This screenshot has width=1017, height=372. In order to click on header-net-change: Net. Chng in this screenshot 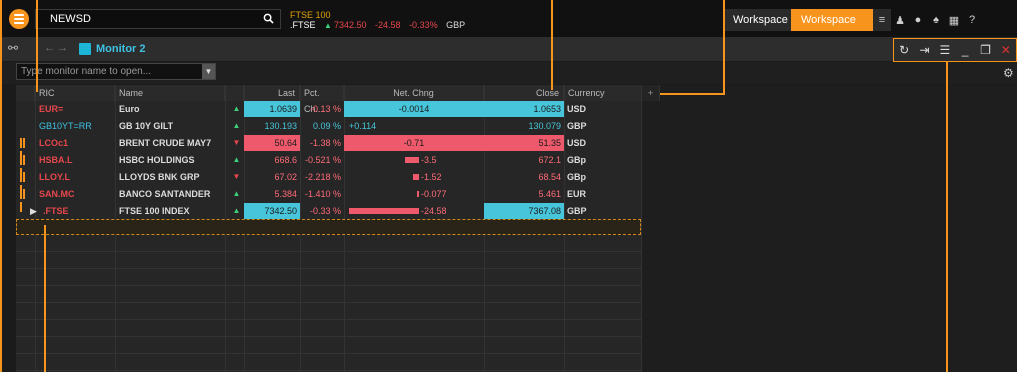, I will do `click(414, 93)`.